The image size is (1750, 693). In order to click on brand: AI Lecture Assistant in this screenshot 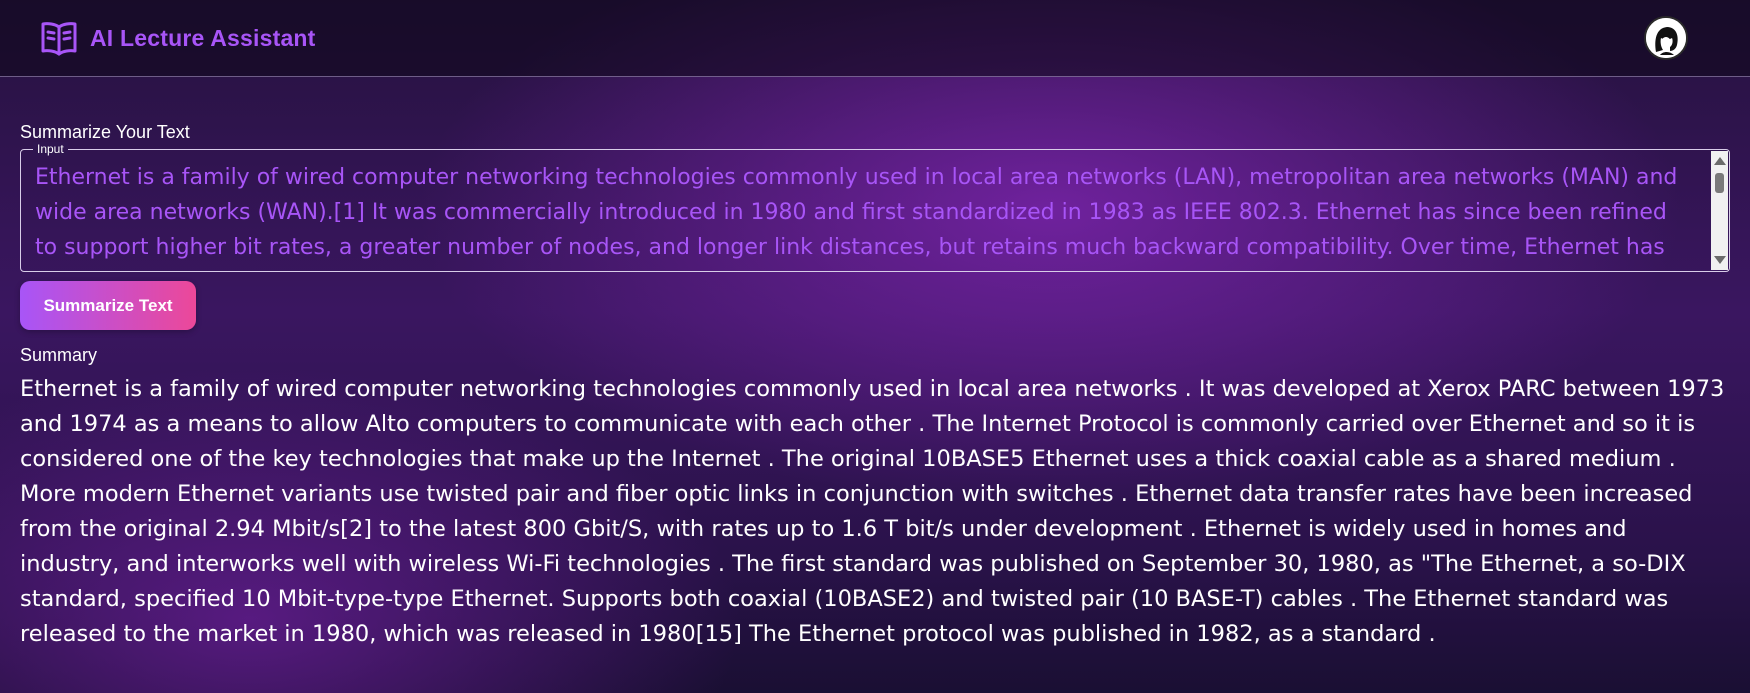, I will do `click(178, 38)`.